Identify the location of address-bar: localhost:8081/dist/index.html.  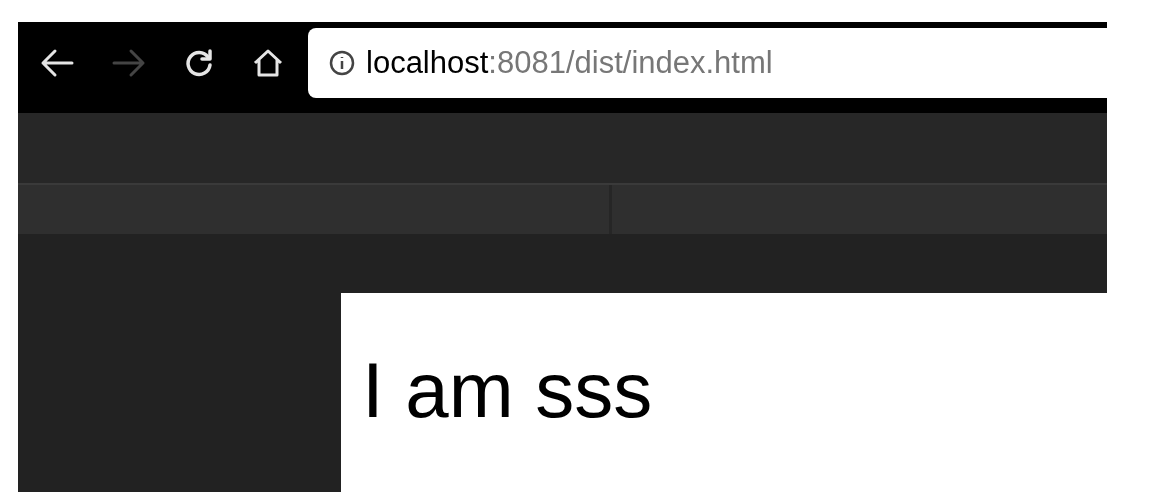
(707, 63).